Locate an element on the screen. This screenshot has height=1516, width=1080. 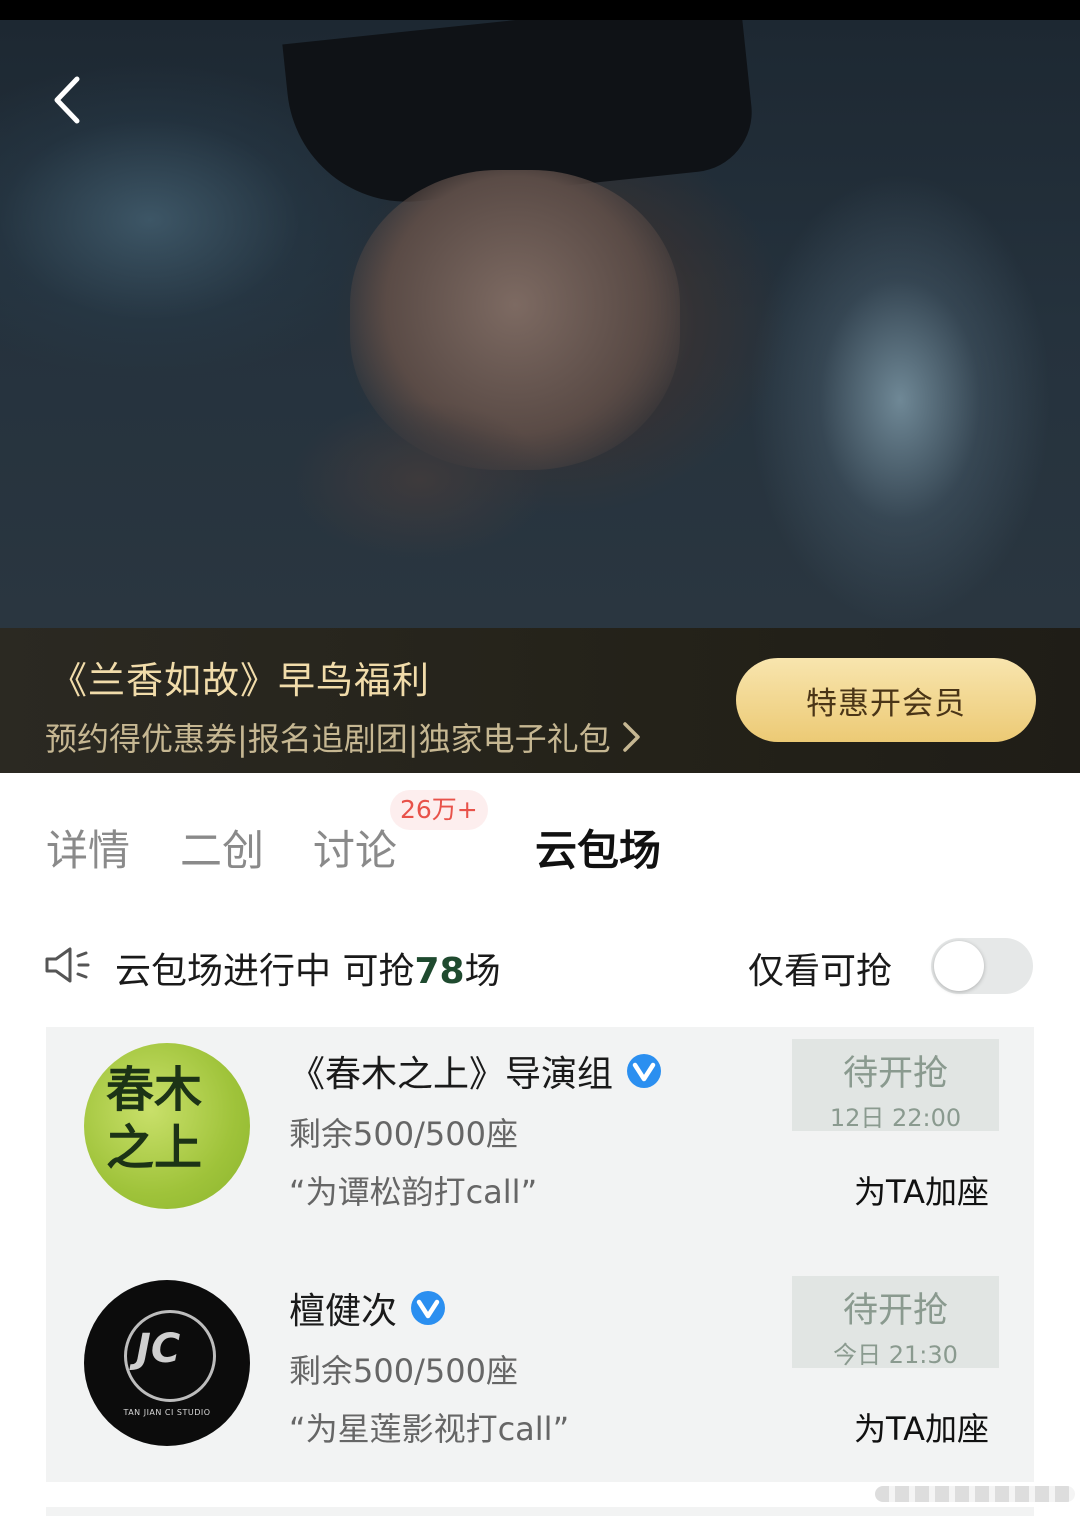
back-button is located at coordinates (66, 100).